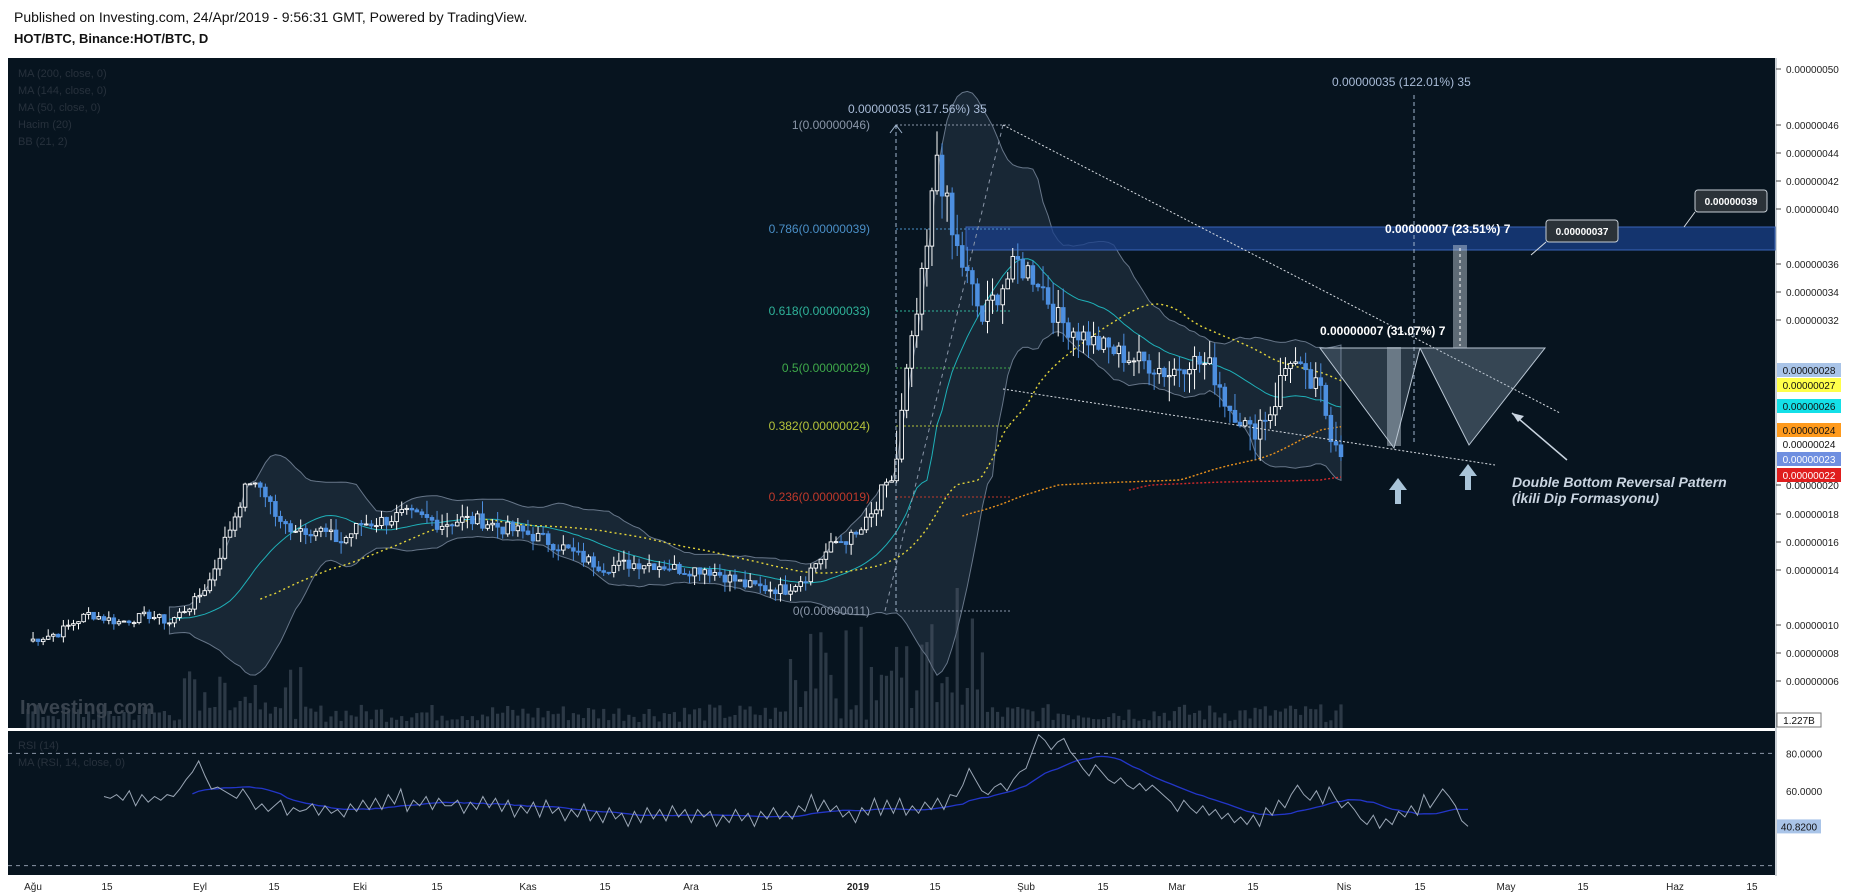 Image resolution: width=1853 pixels, height=896 pixels. Describe the element at coordinates (819, 229) in the screenshot. I see `fib-level-label: 0.786(0.00000039)` at that location.